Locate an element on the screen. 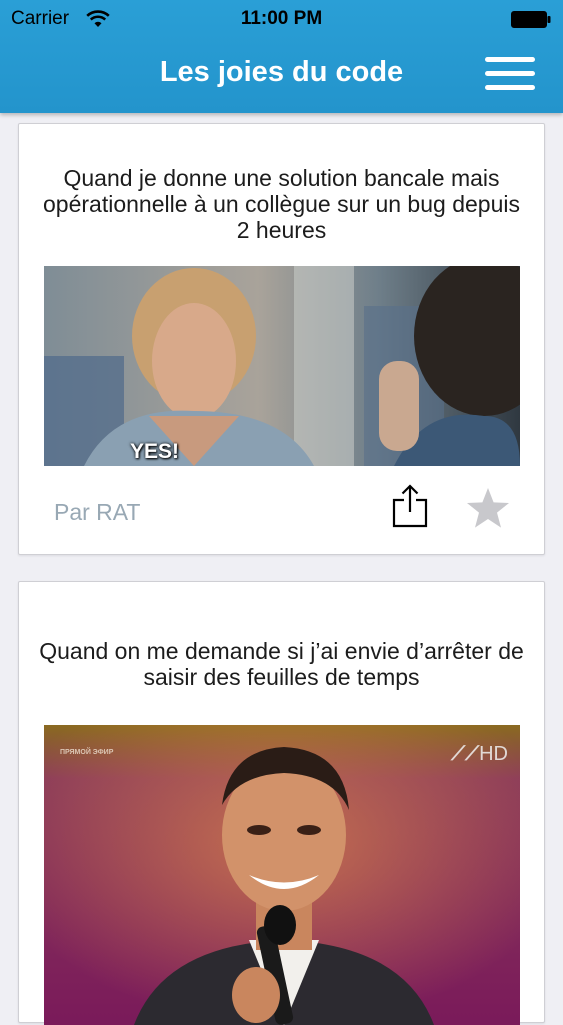  navigation-bar: Carrier 11:00 PM Les joies du code is located at coordinates (281, 56).